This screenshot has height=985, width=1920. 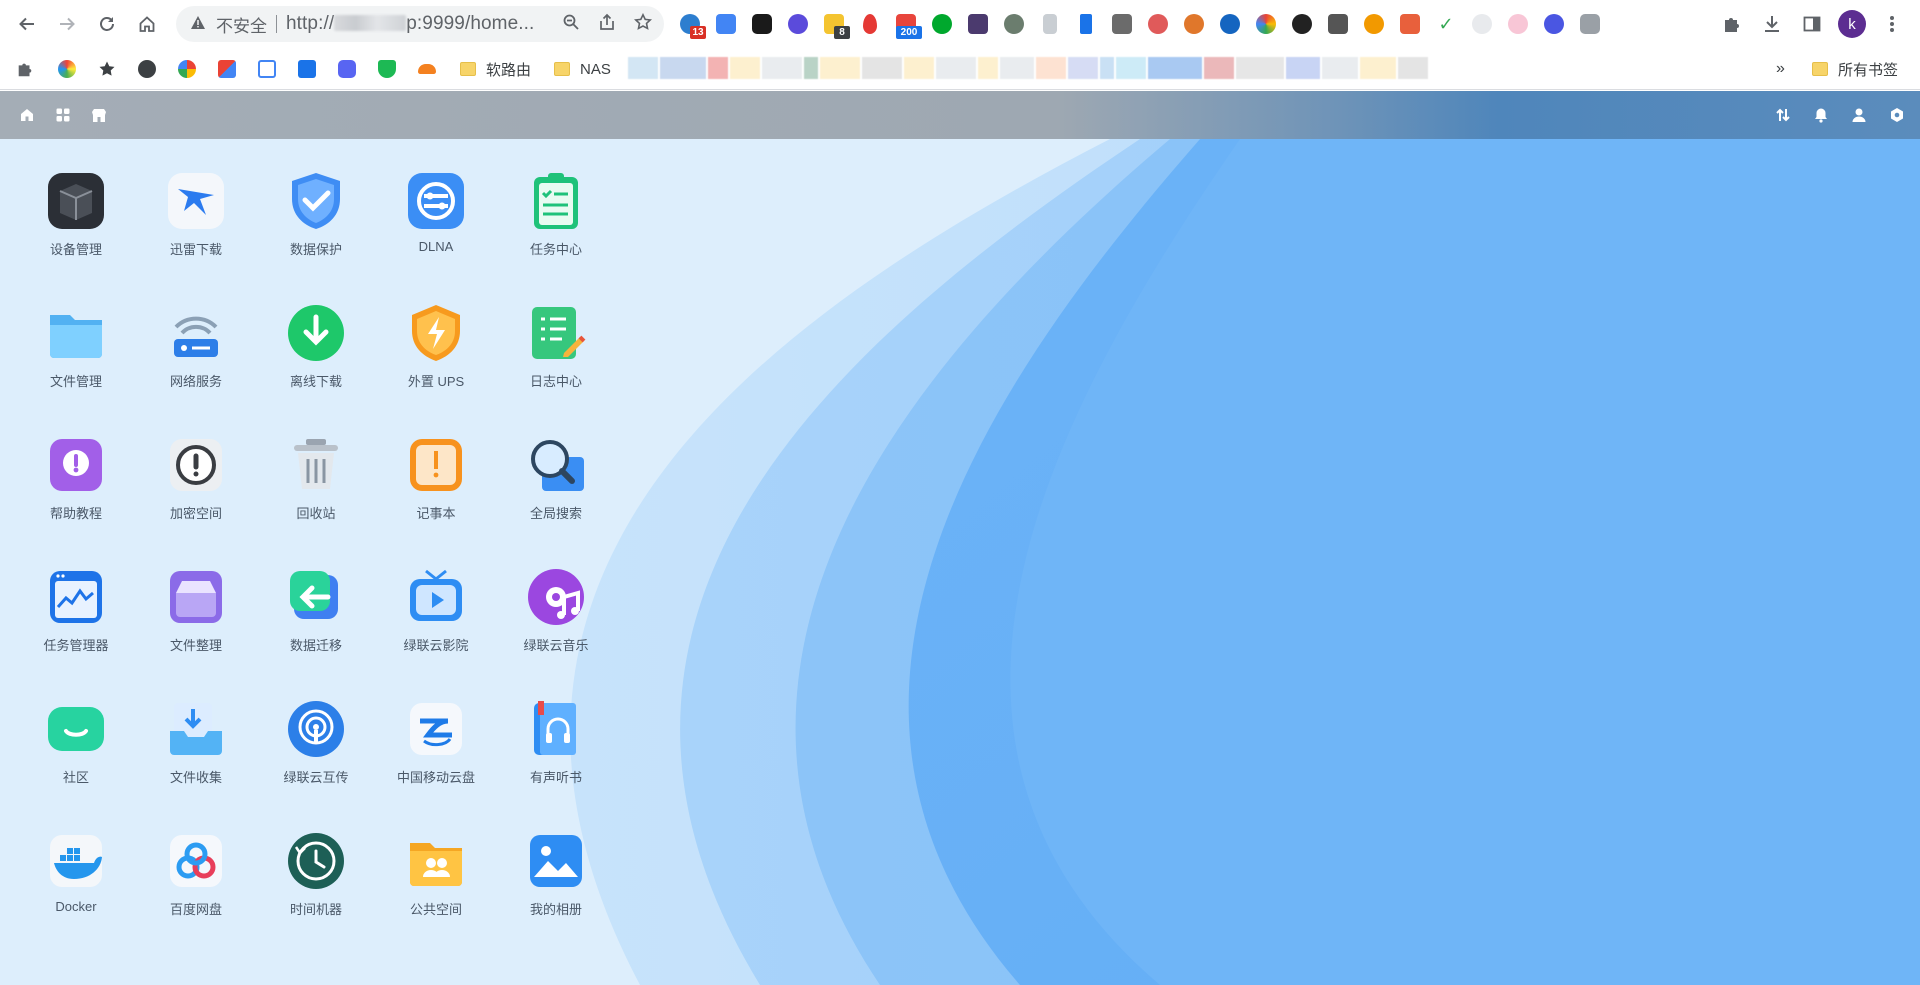 I want to click on app-protect: 数据保护, so click(x=316, y=199).